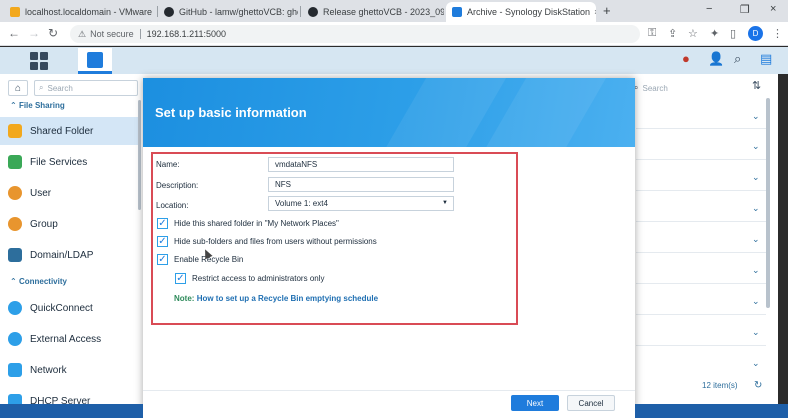 The width and height of the screenshot is (788, 418). I want to click on sidebar-item-shared-folder: Shared Folder, so click(69, 131).